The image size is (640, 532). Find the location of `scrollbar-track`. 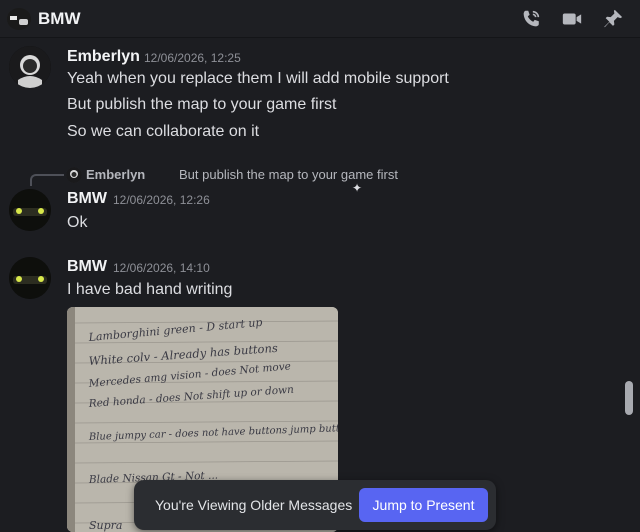

scrollbar-track is located at coordinates (632, 285).